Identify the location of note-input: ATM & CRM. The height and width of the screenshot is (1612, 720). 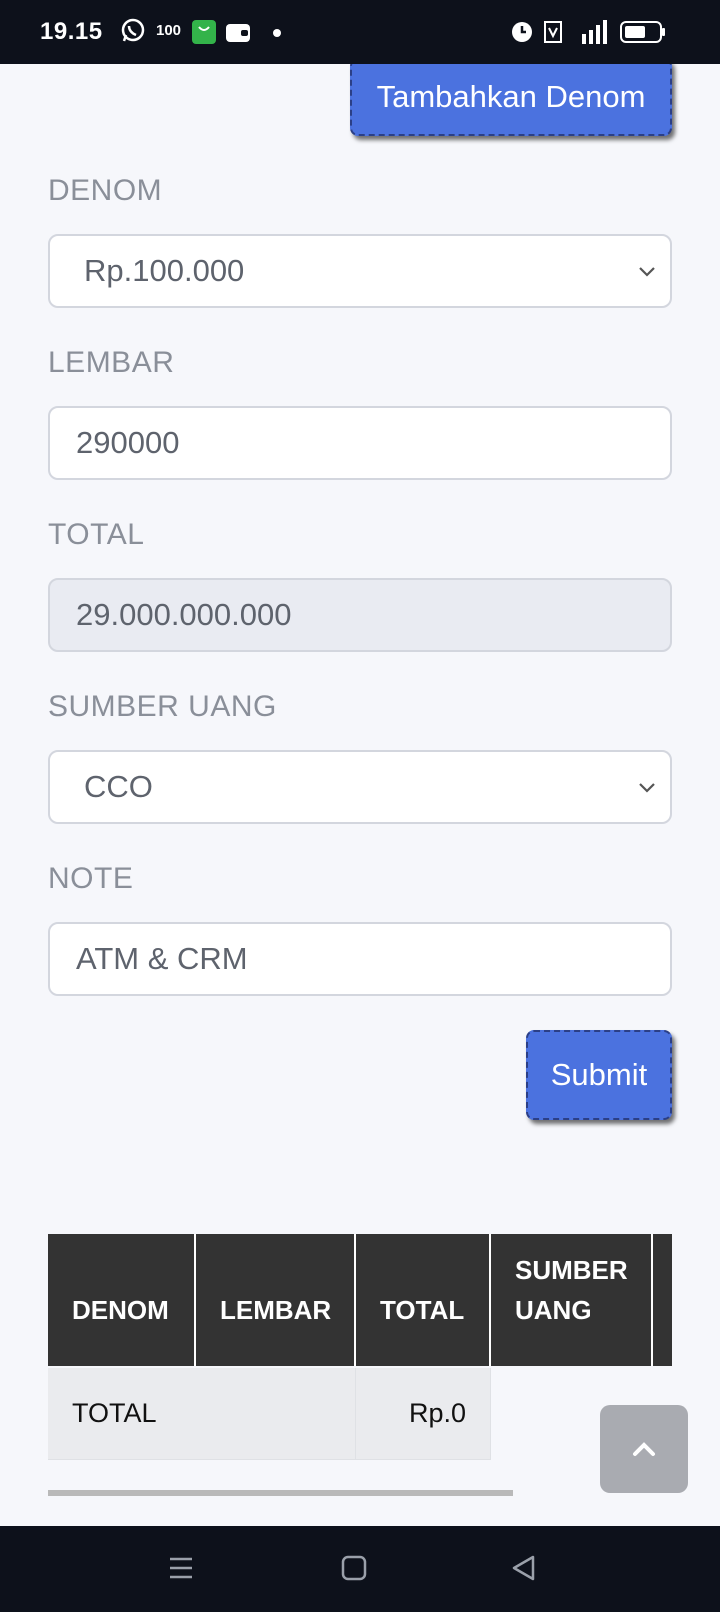
(360, 959).